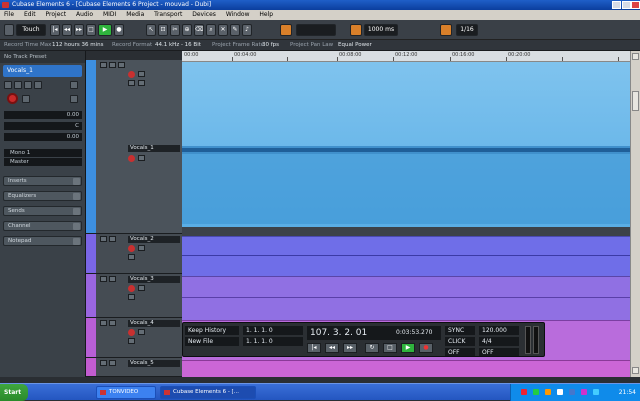  Describe the element at coordinates (67, 30) in the screenshot. I see `rewind-icon: ◂◂` at that location.